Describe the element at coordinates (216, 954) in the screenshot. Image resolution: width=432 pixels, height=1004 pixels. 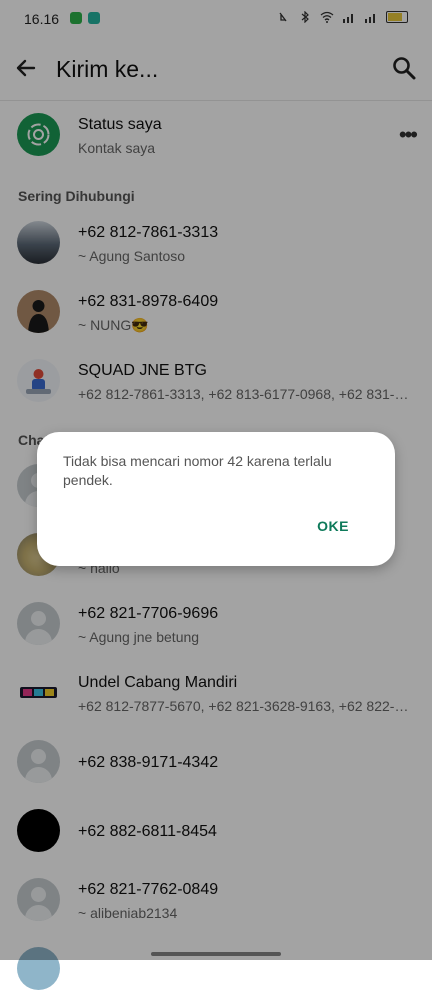
I see `gesture-nav-bar` at that location.